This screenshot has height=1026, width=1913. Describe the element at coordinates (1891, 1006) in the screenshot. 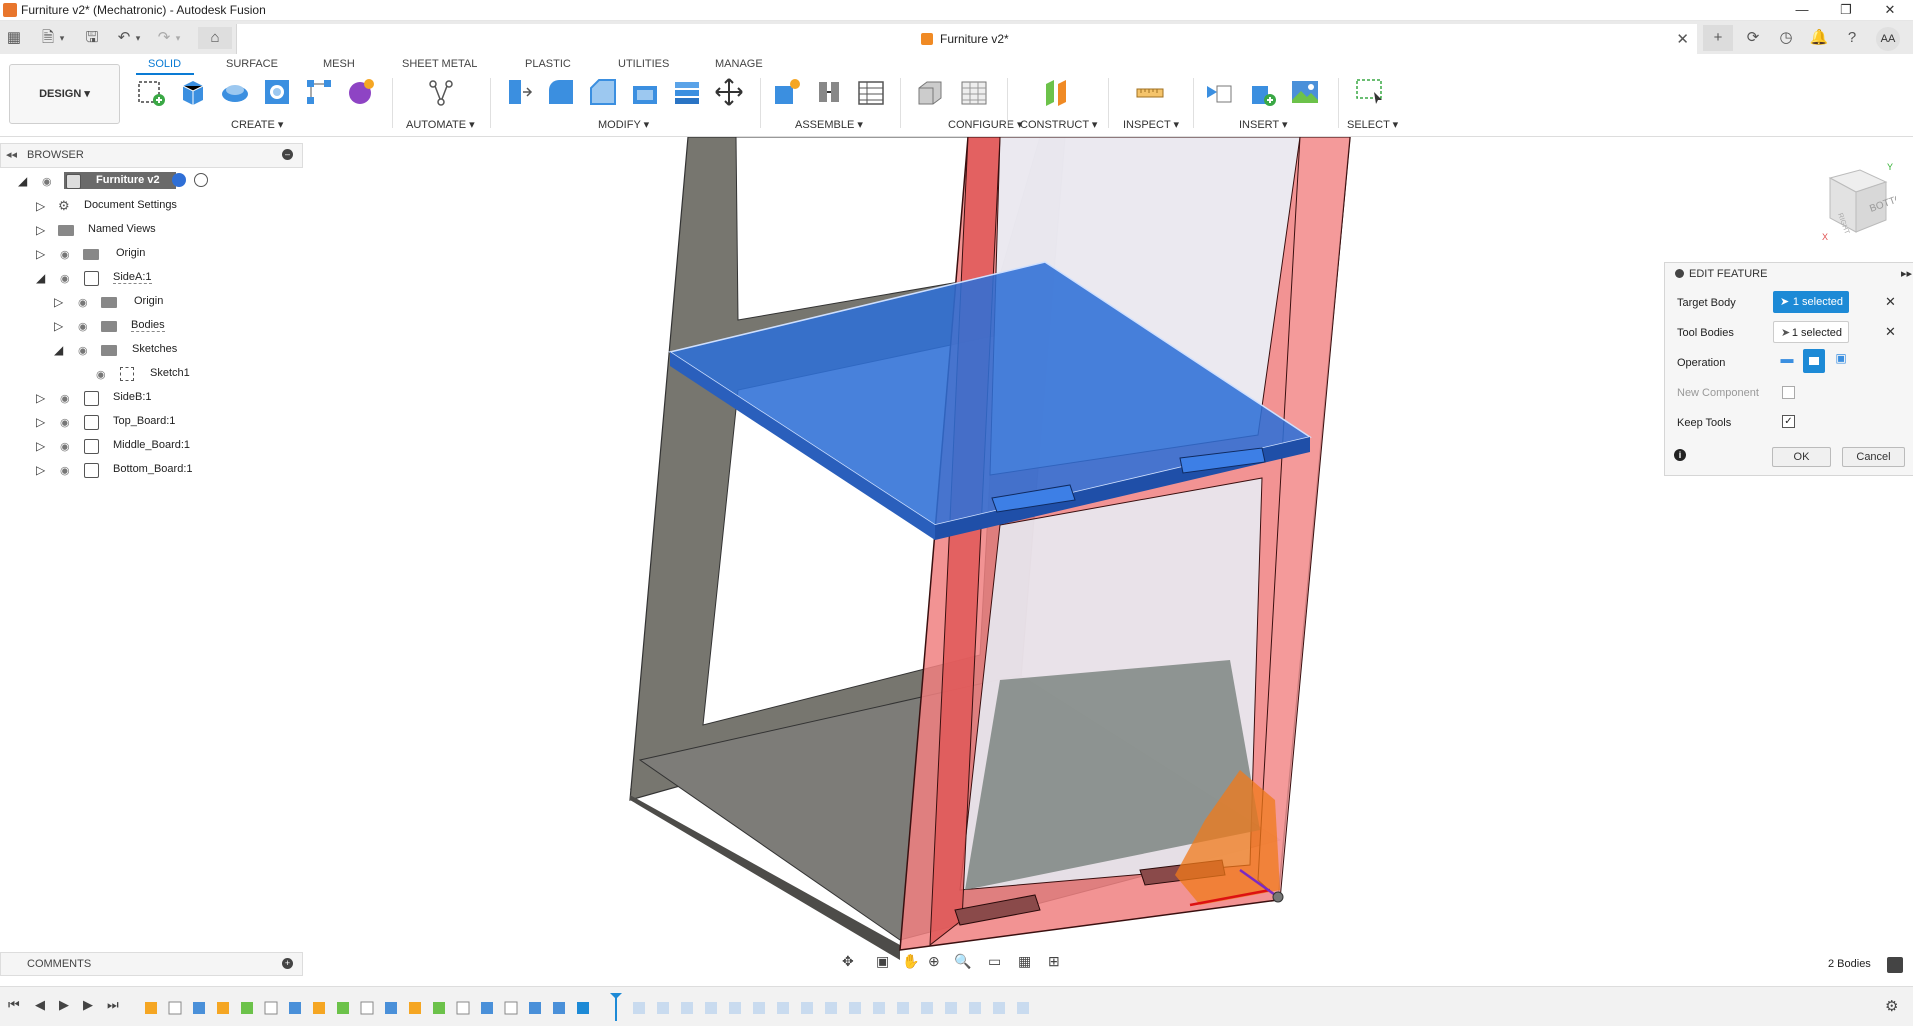

I see `timeline-settings-gear-icon: ⚙` at that location.